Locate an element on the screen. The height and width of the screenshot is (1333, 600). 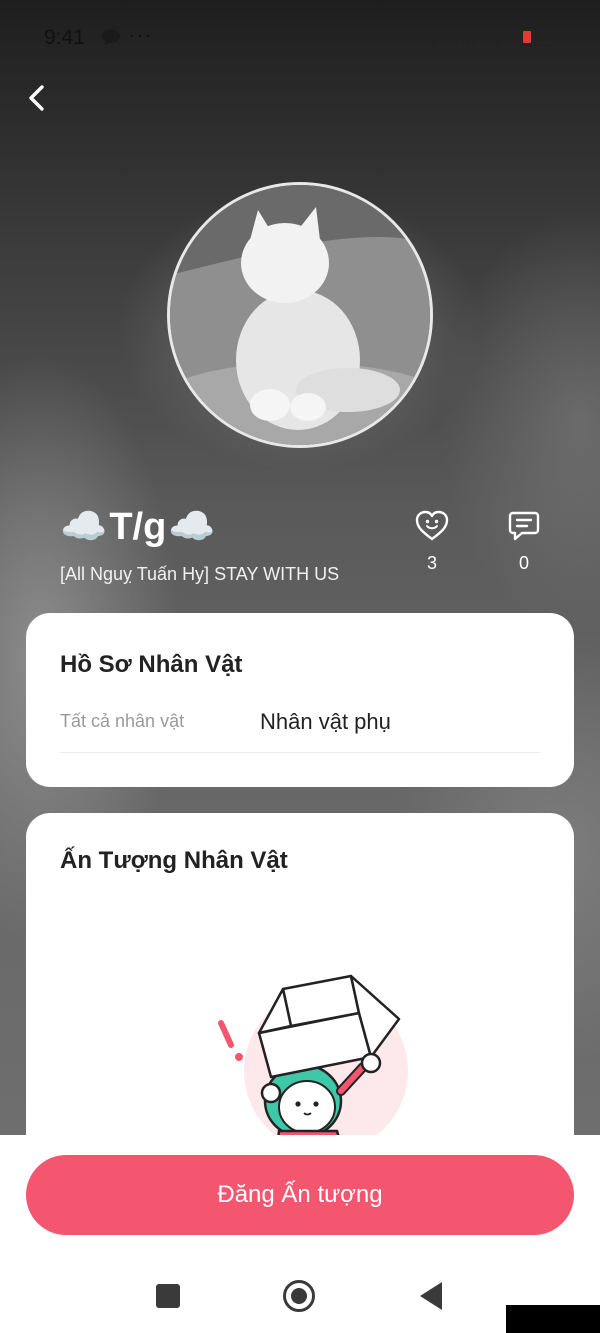
character-name: ☁️ T/g ☁️ is located at coordinates (138, 527).